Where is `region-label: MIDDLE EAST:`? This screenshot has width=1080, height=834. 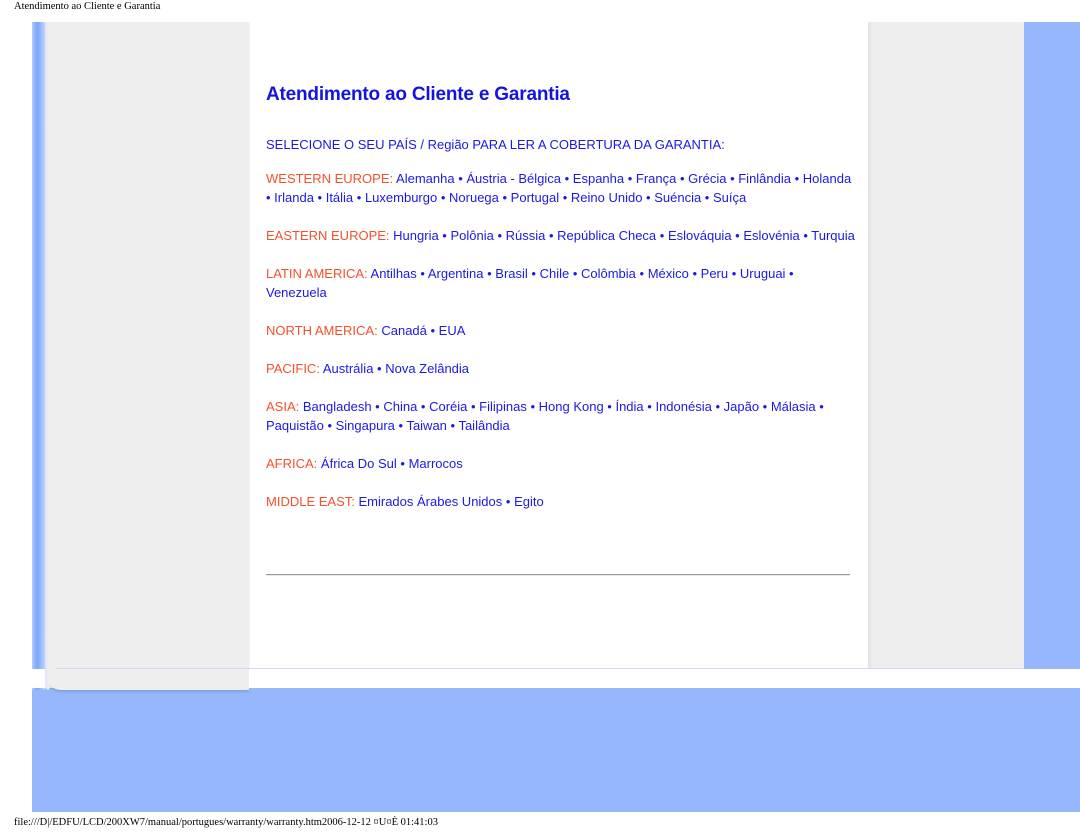
region-label: MIDDLE EAST: is located at coordinates (310, 501).